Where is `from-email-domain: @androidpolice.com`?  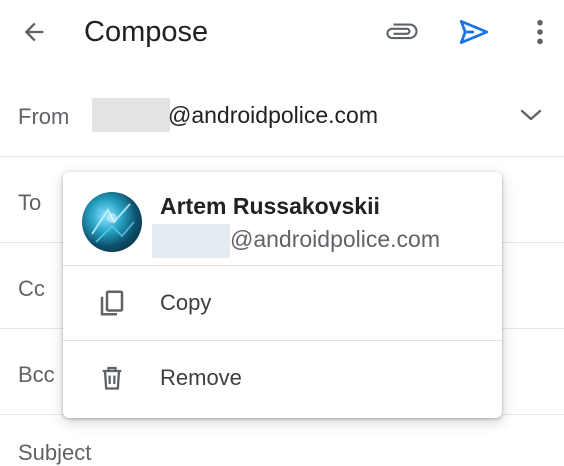 from-email-domain: @androidpolice.com is located at coordinates (273, 115).